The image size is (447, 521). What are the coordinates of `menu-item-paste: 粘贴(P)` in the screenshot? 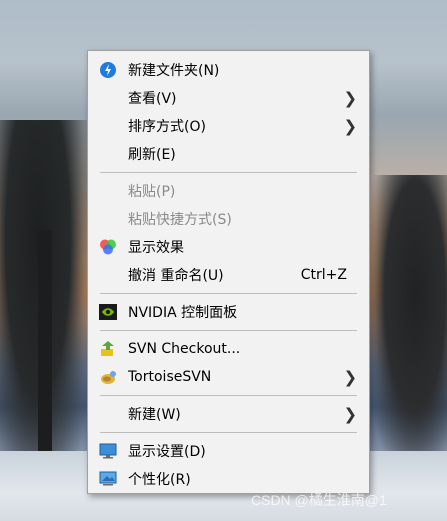 It's located at (228, 191).